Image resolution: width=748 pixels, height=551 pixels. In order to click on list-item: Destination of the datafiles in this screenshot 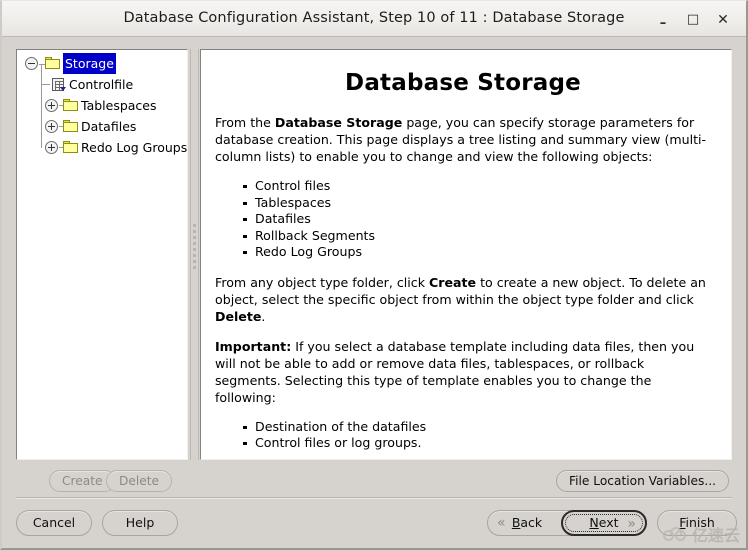, I will do `click(477, 427)`.